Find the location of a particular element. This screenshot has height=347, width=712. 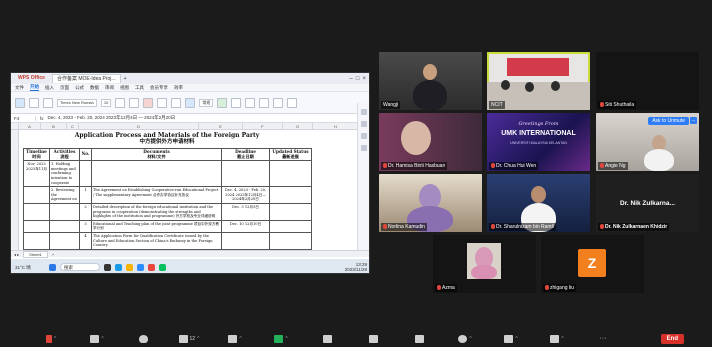

column-header: F is located at coordinates (263, 126).